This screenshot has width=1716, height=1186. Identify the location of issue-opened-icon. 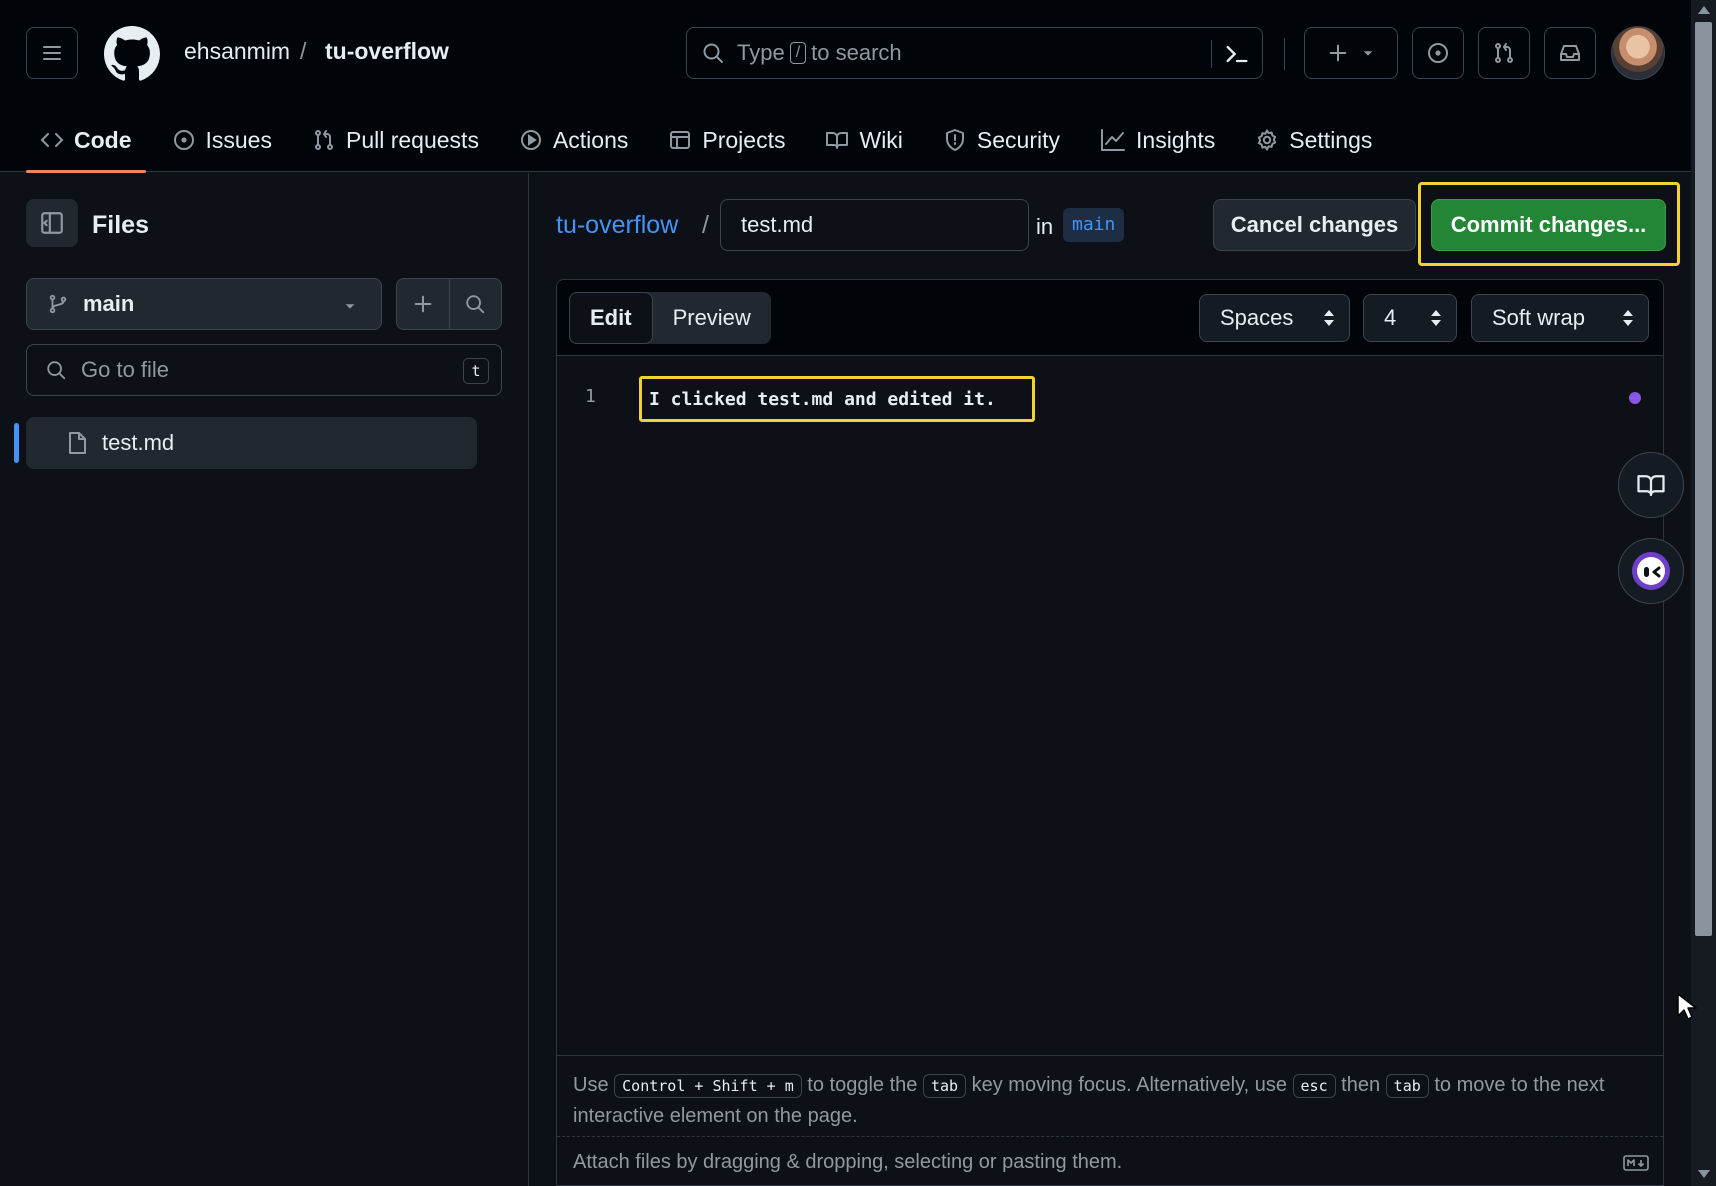
(1438, 53).